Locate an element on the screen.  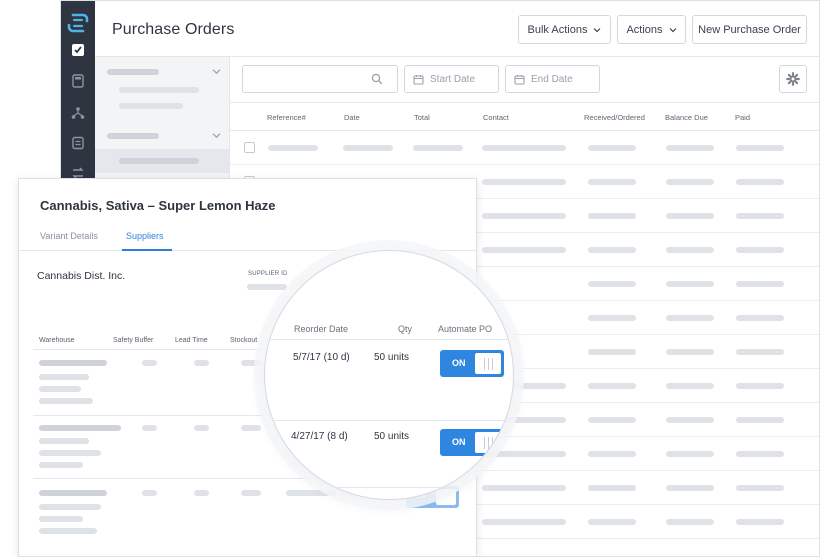
col-total: Total is located at coordinates (422, 117).